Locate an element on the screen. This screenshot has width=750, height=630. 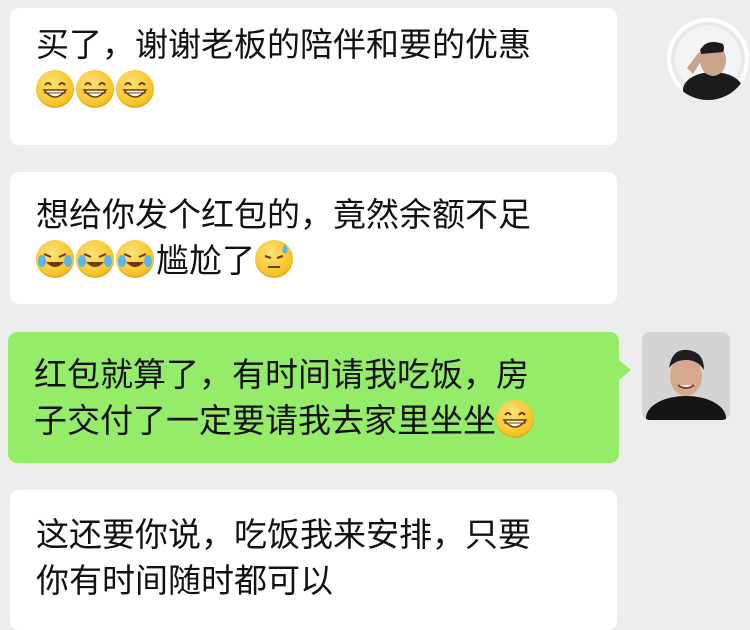
message-3-second-line: 子交付了一定要请我去家里坐坐 is located at coordinates (313, 421).